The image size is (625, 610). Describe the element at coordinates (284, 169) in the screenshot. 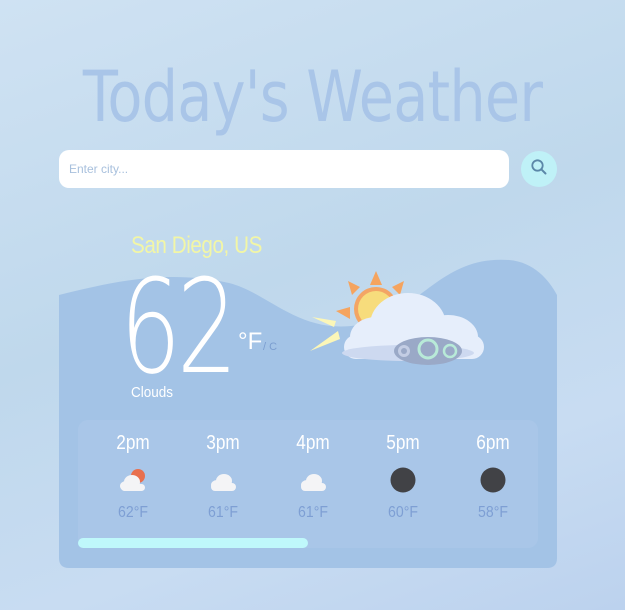

I see `city-search-input` at that location.